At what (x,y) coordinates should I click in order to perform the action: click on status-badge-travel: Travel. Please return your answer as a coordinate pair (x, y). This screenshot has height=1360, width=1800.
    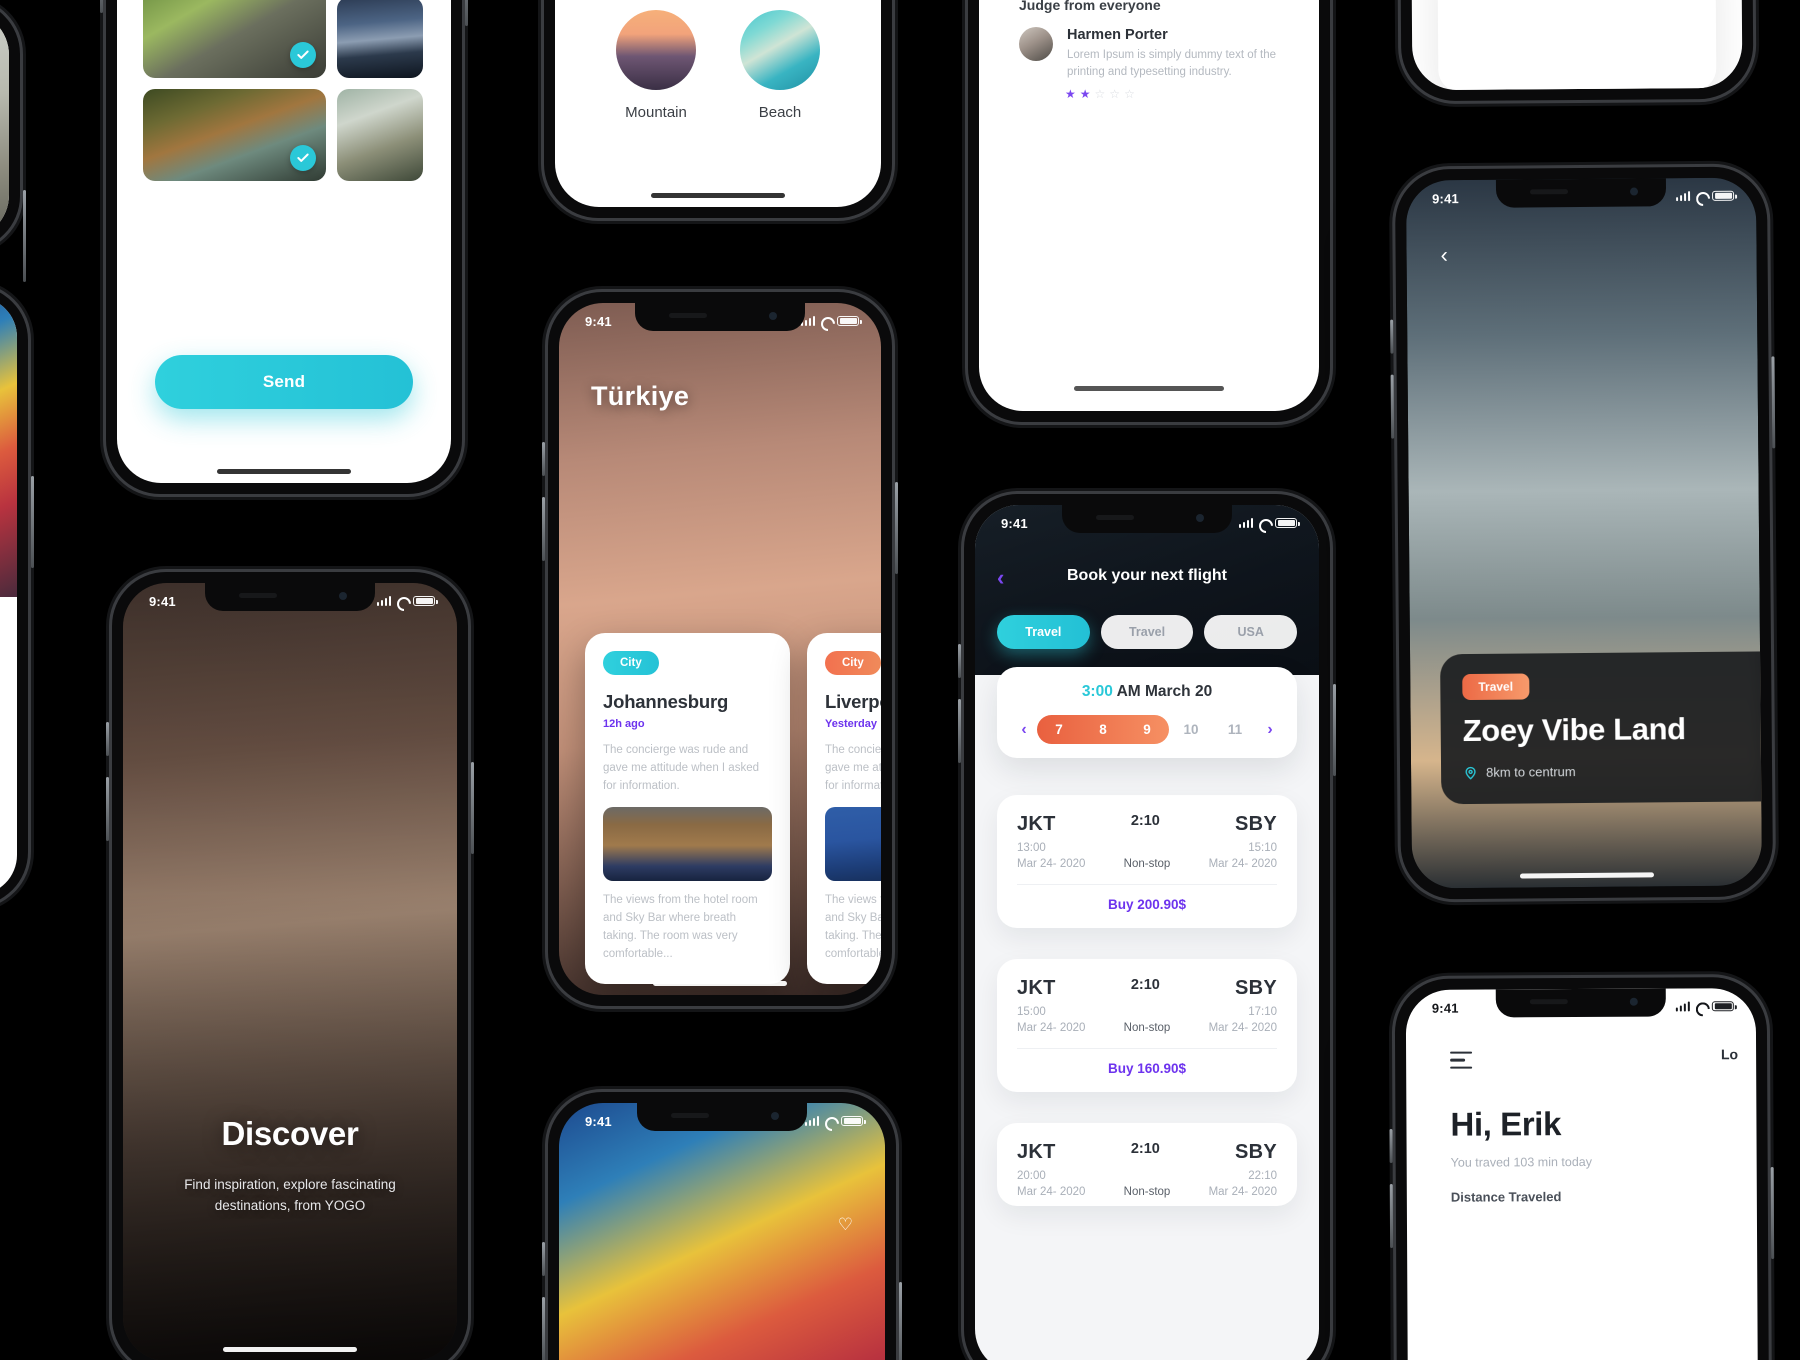
    Looking at the image, I should click on (1496, 687).